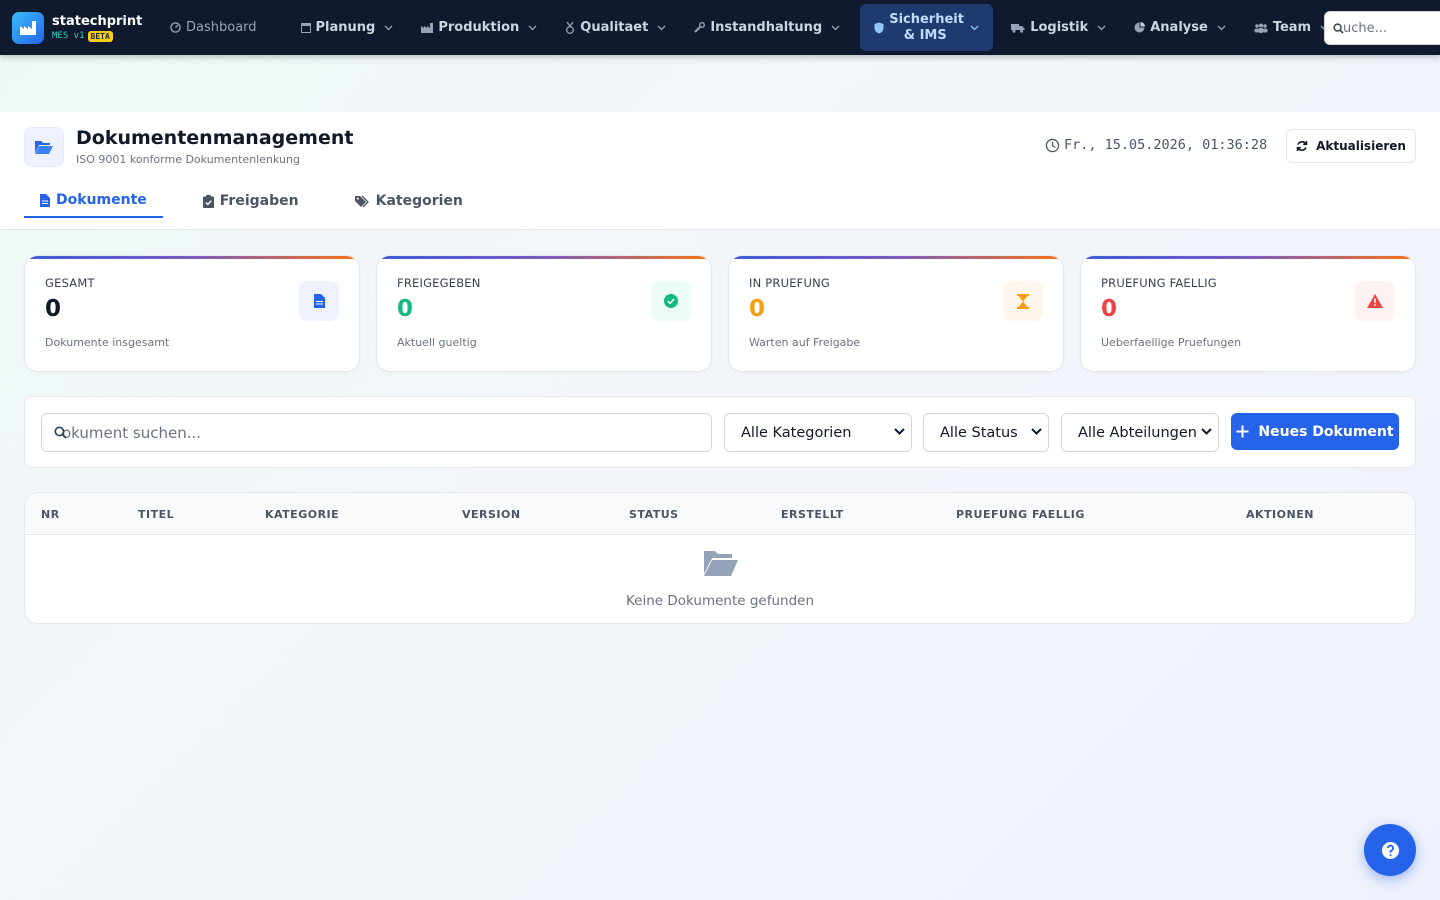  I want to click on status-select-value: Alle Status, so click(979, 432).